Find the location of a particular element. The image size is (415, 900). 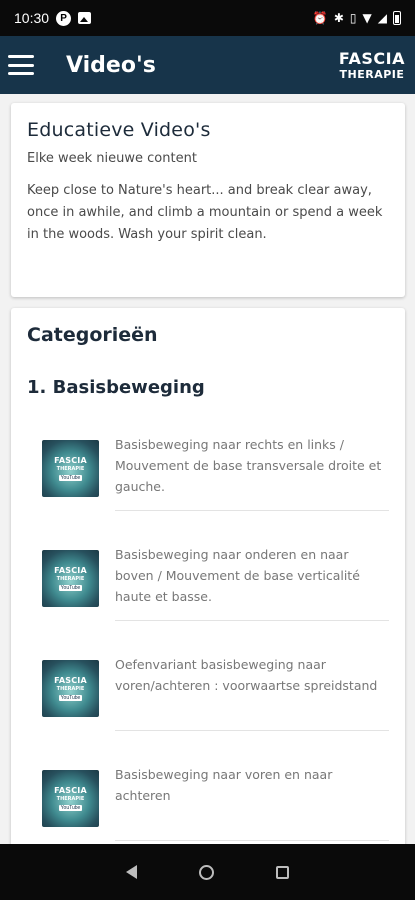

signal-icon: ◢ is located at coordinates (382, 18).